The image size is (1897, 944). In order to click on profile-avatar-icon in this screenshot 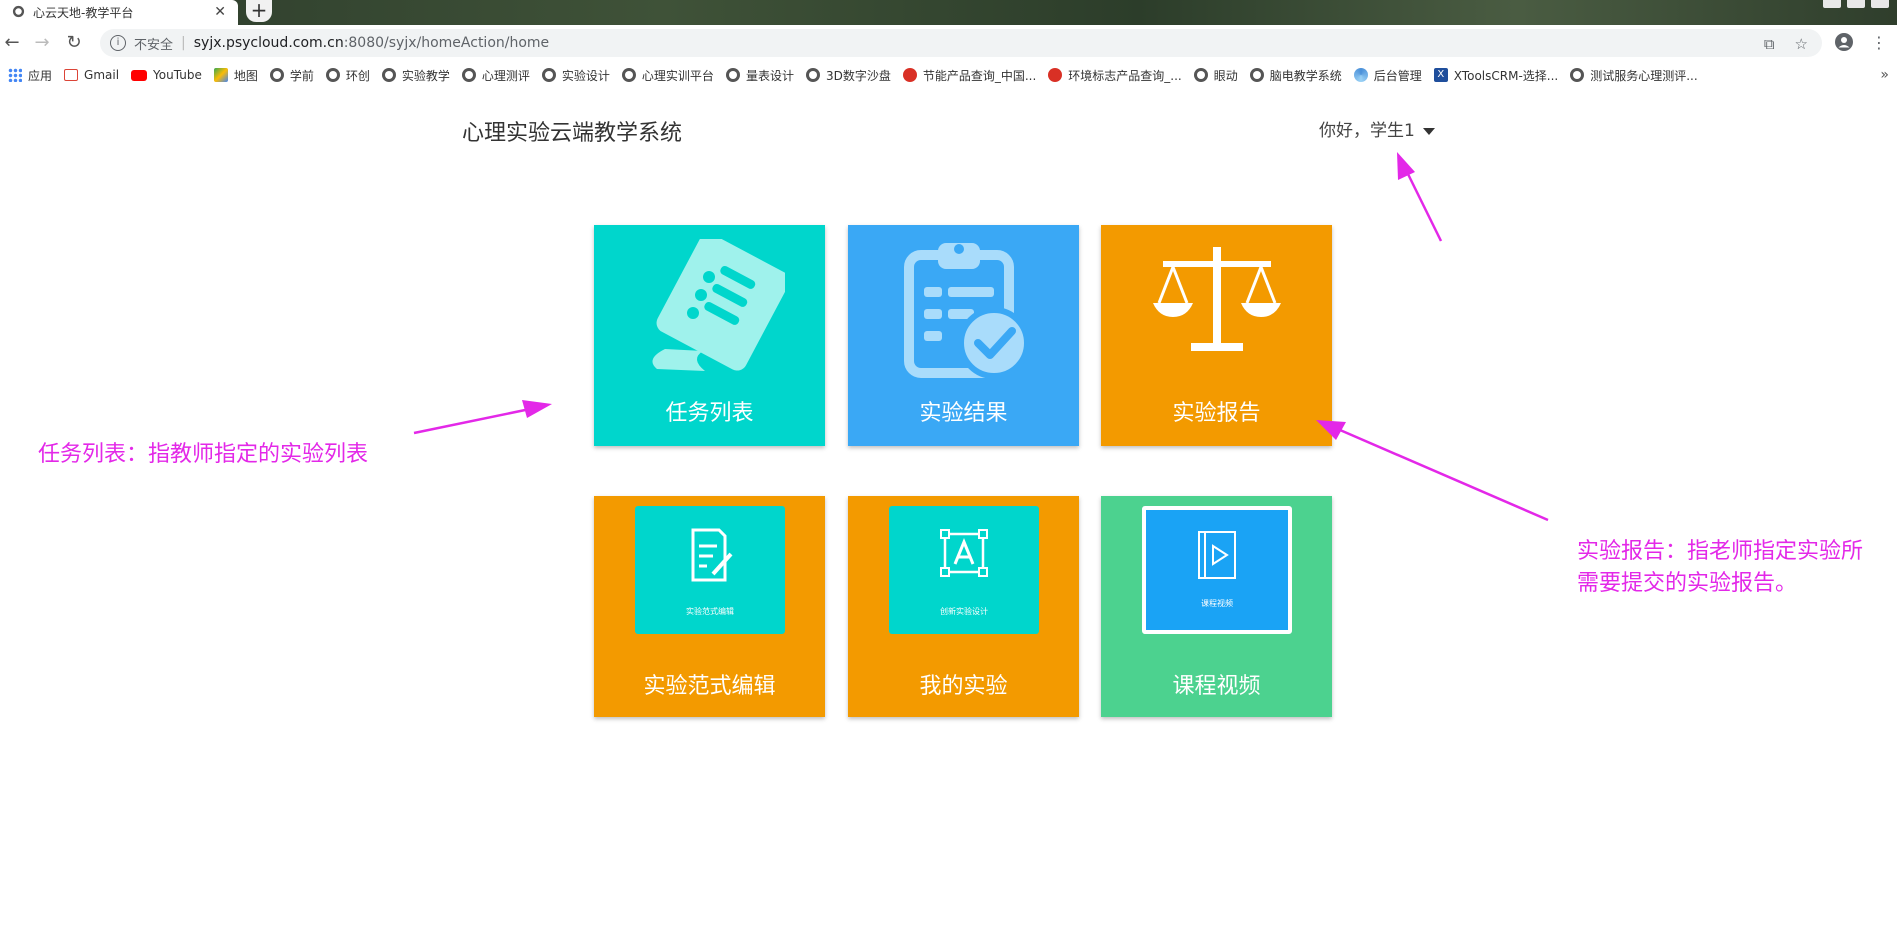, I will do `click(1844, 44)`.